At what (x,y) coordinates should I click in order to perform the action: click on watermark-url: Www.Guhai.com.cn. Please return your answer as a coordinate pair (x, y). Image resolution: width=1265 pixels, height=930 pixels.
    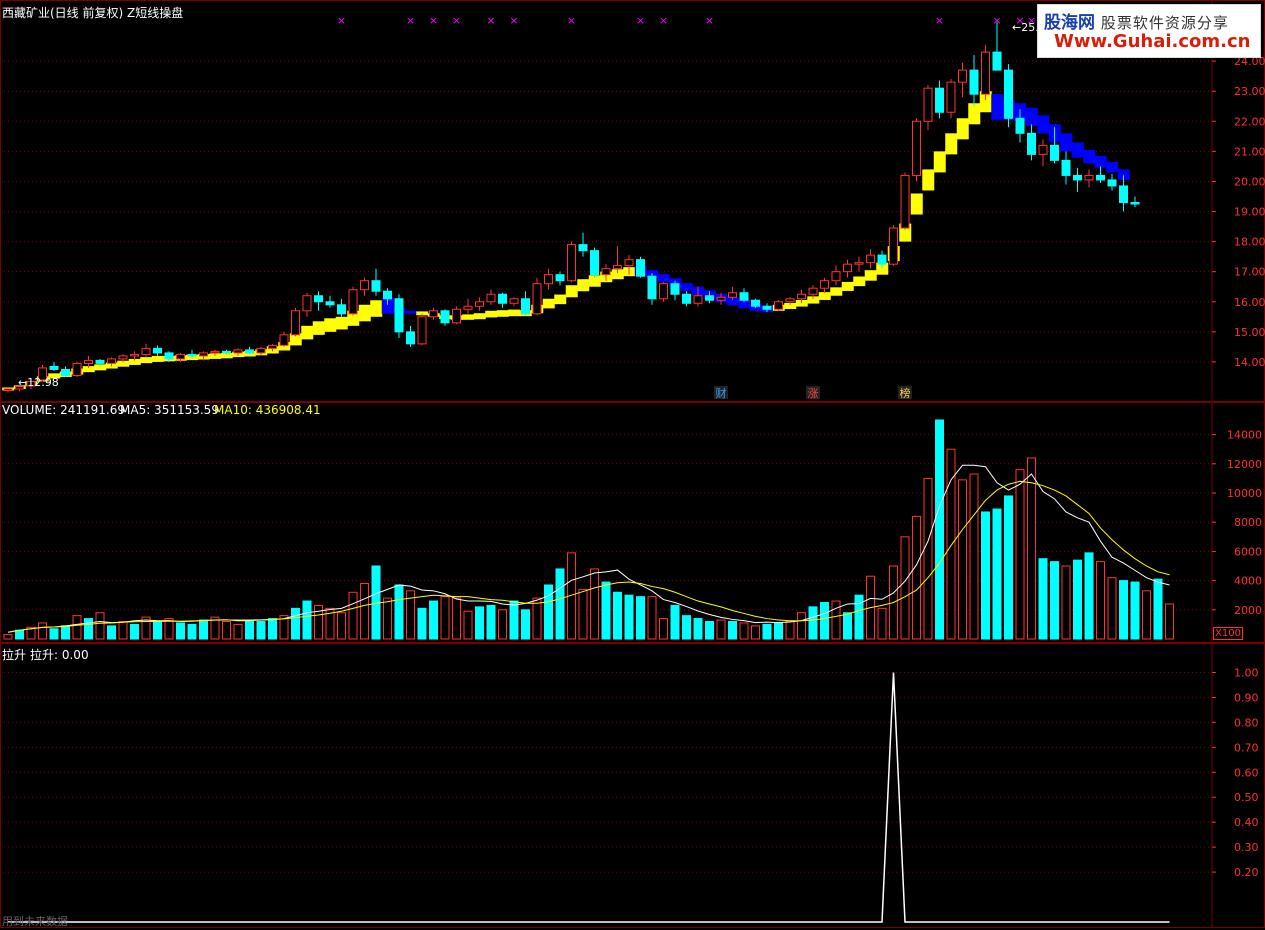
    Looking at the image, I should click on (1152, 41).